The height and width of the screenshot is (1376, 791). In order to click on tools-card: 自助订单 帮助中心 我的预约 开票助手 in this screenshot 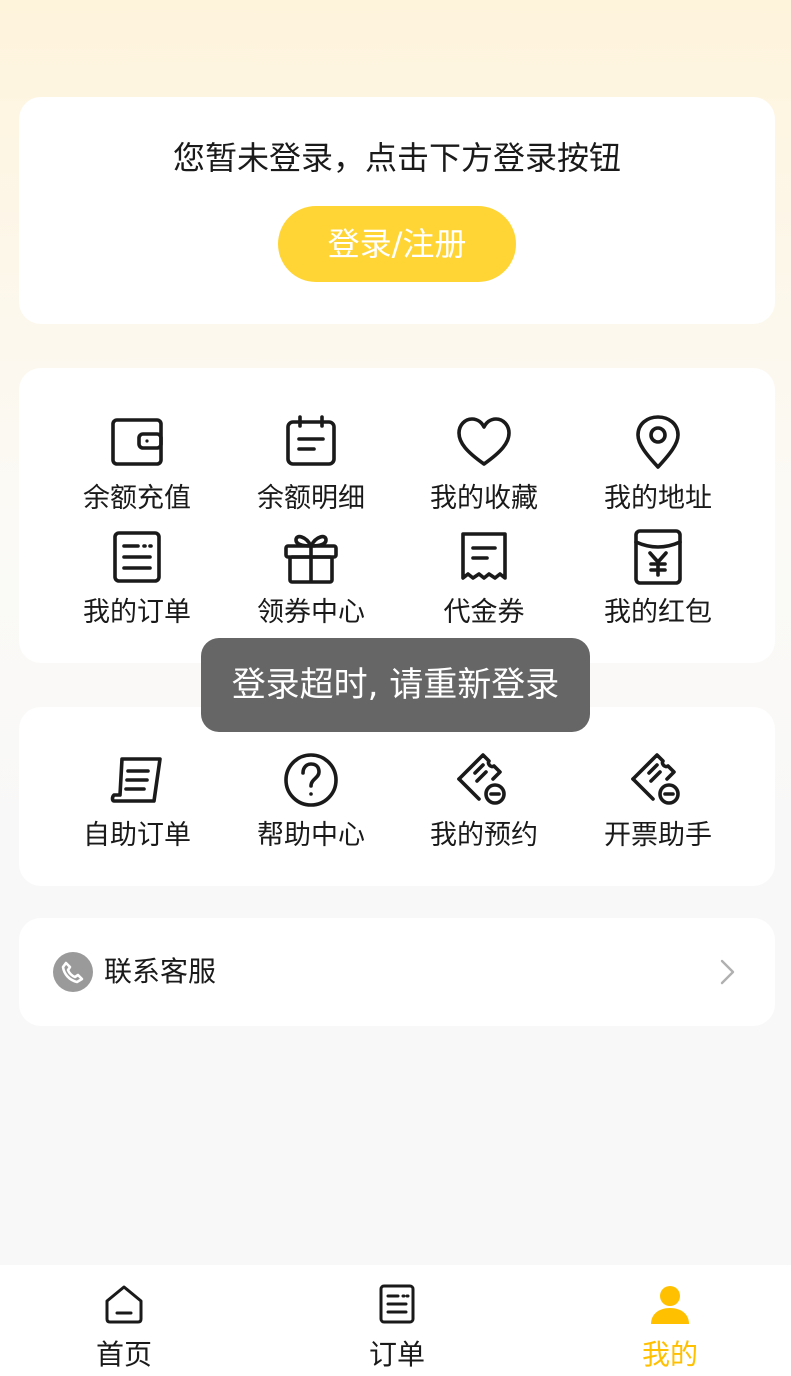, I will do `click(397, 796)`.